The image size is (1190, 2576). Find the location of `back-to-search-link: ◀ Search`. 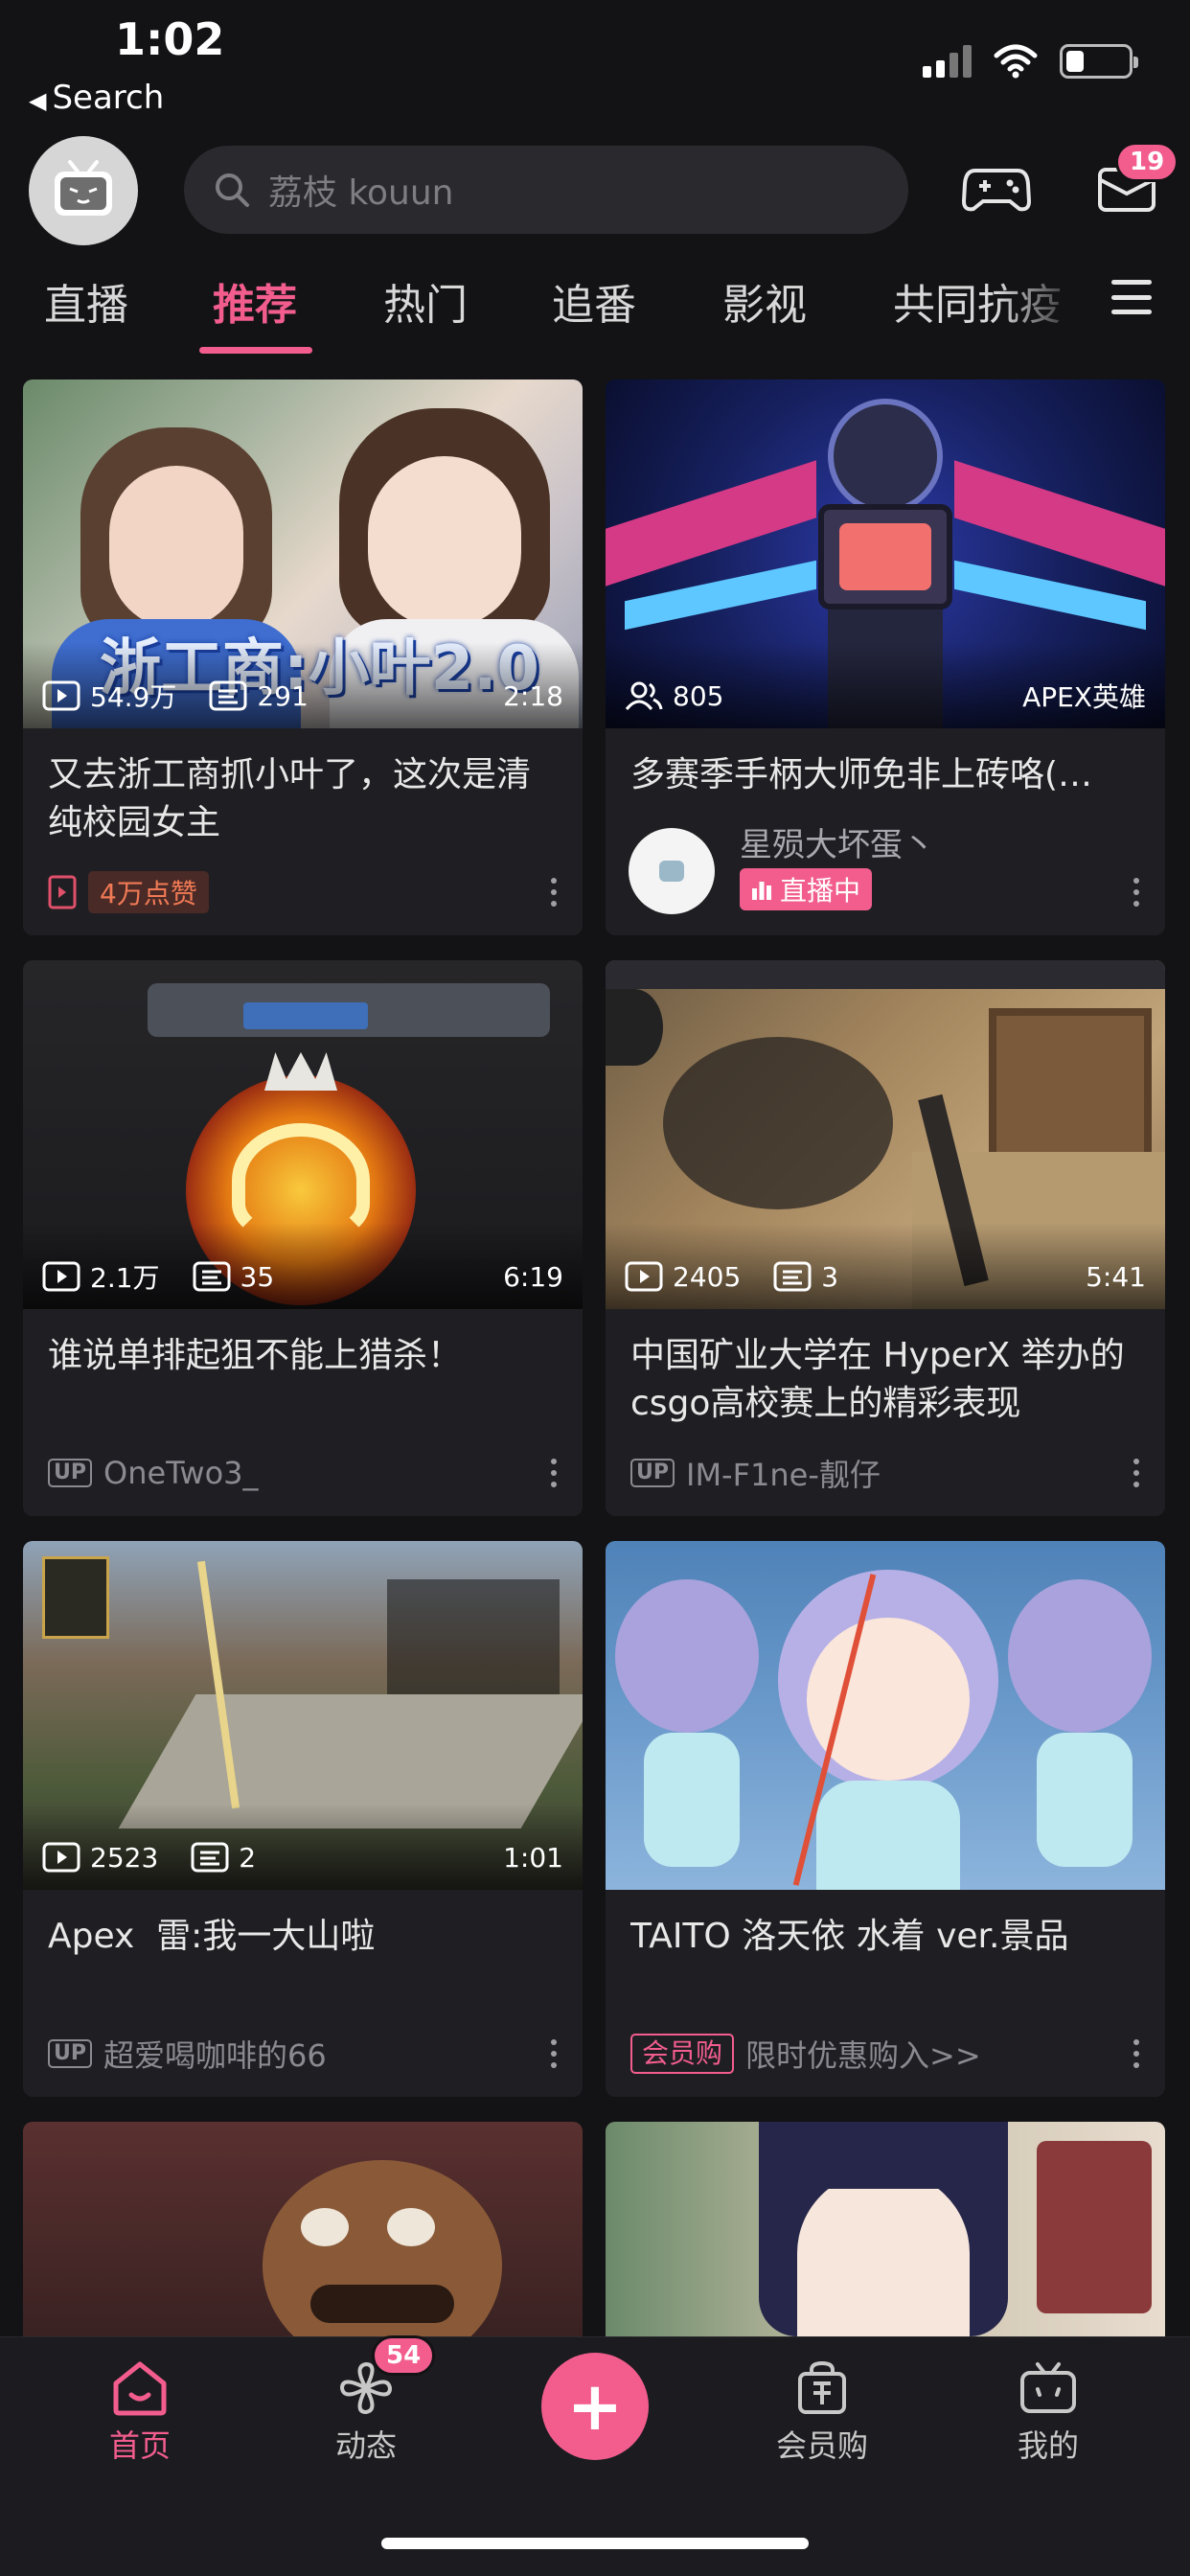

back-to-search-link: ◀ Search is located at coordinates (97, 98).